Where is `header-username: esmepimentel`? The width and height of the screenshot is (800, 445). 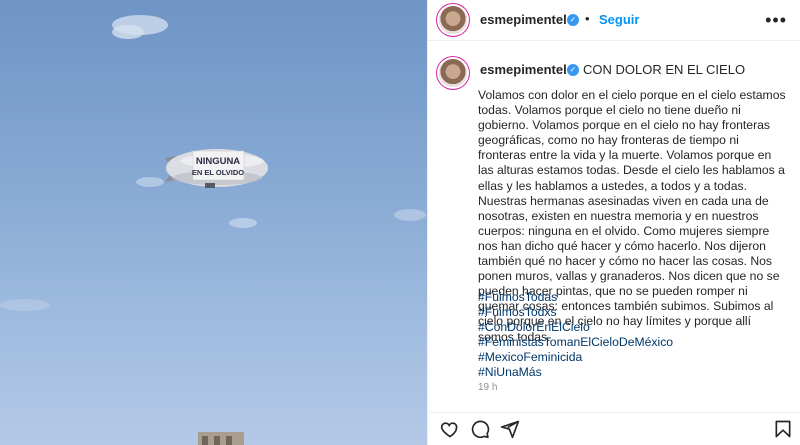
header-username: esmepimentel is located at coordinates (523, 19).